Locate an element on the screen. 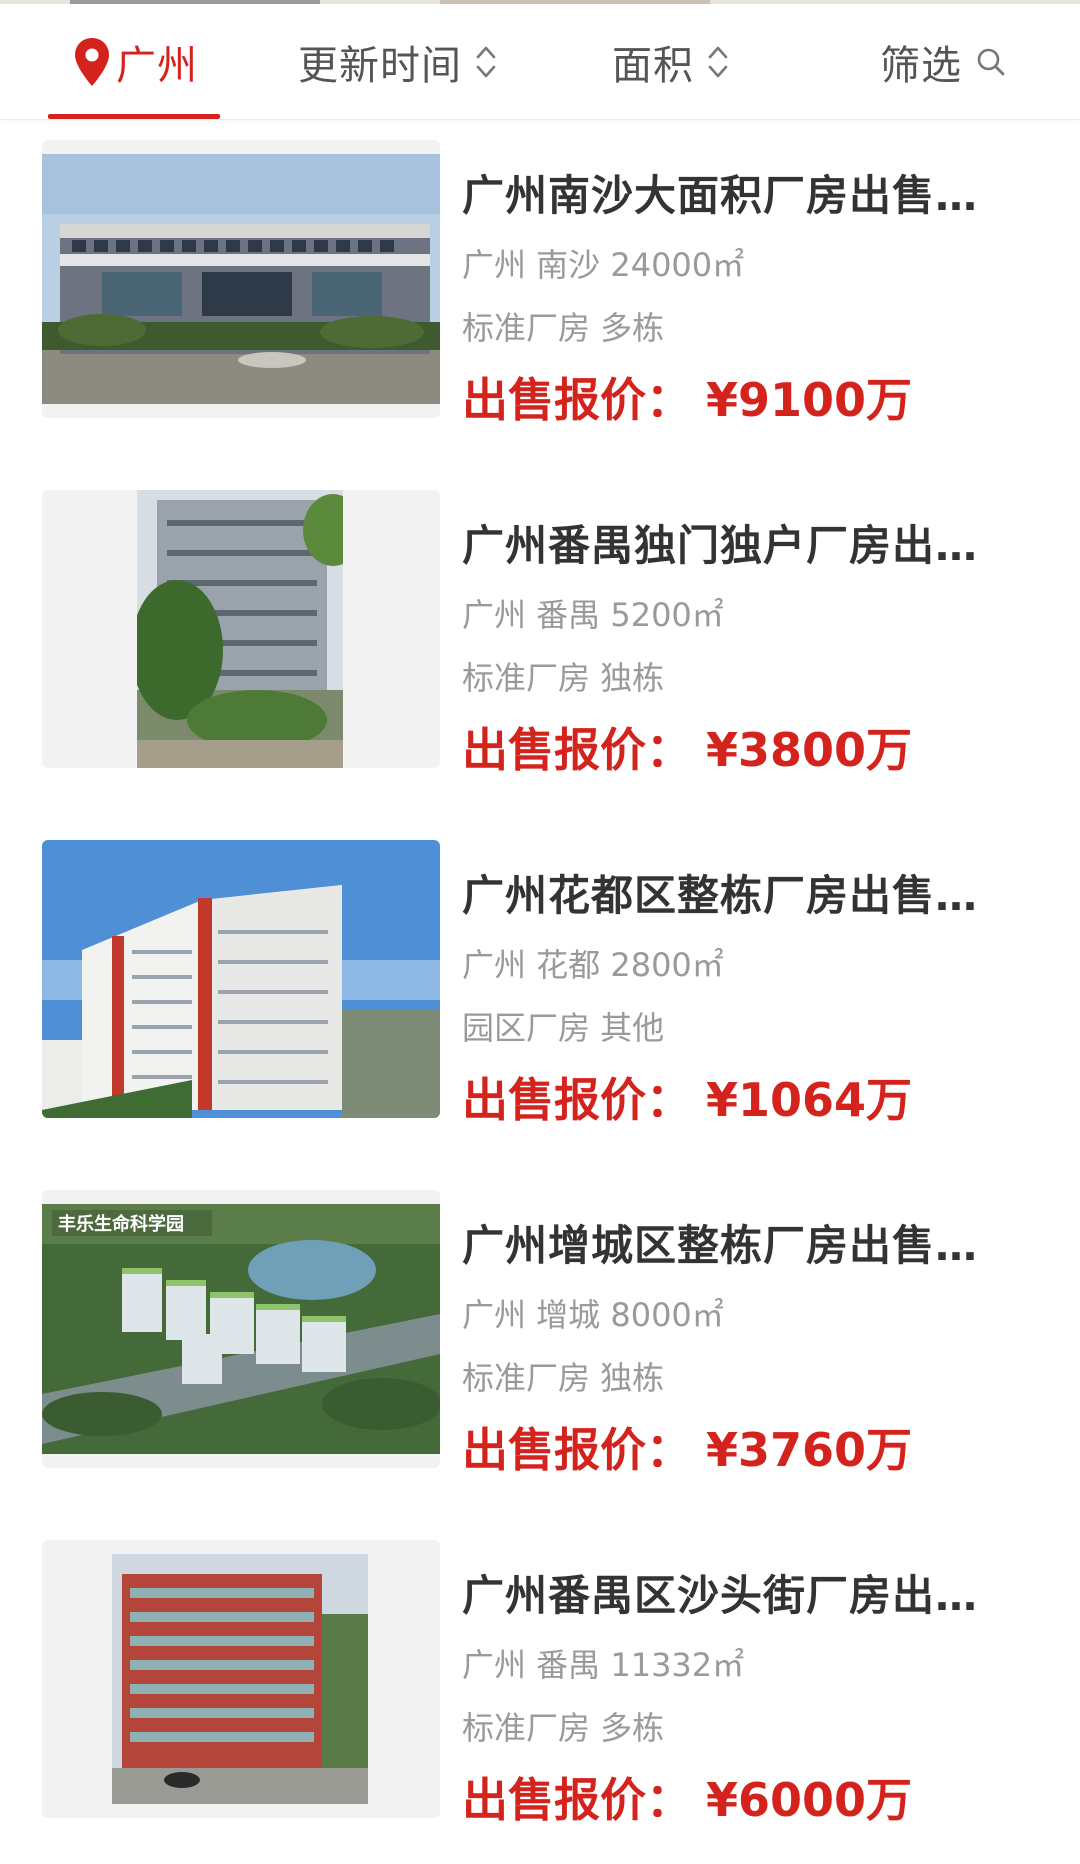 This screenshot has height=1864, width=1080. listing-price: 出售报价： ¥6000万 is located at coordinates (687, 1797).